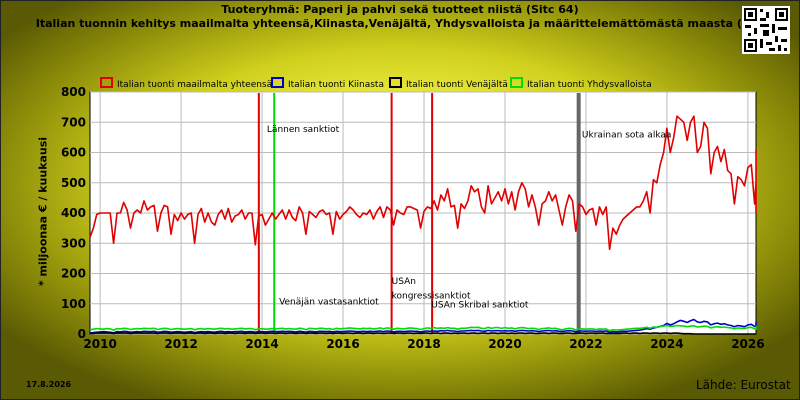 The height and width of the screenshot is (400, 800). What do you see at coordinates (73, 153) in the screenshot?
I see `y-tick-label: 600` at bounding box center [73, 153].